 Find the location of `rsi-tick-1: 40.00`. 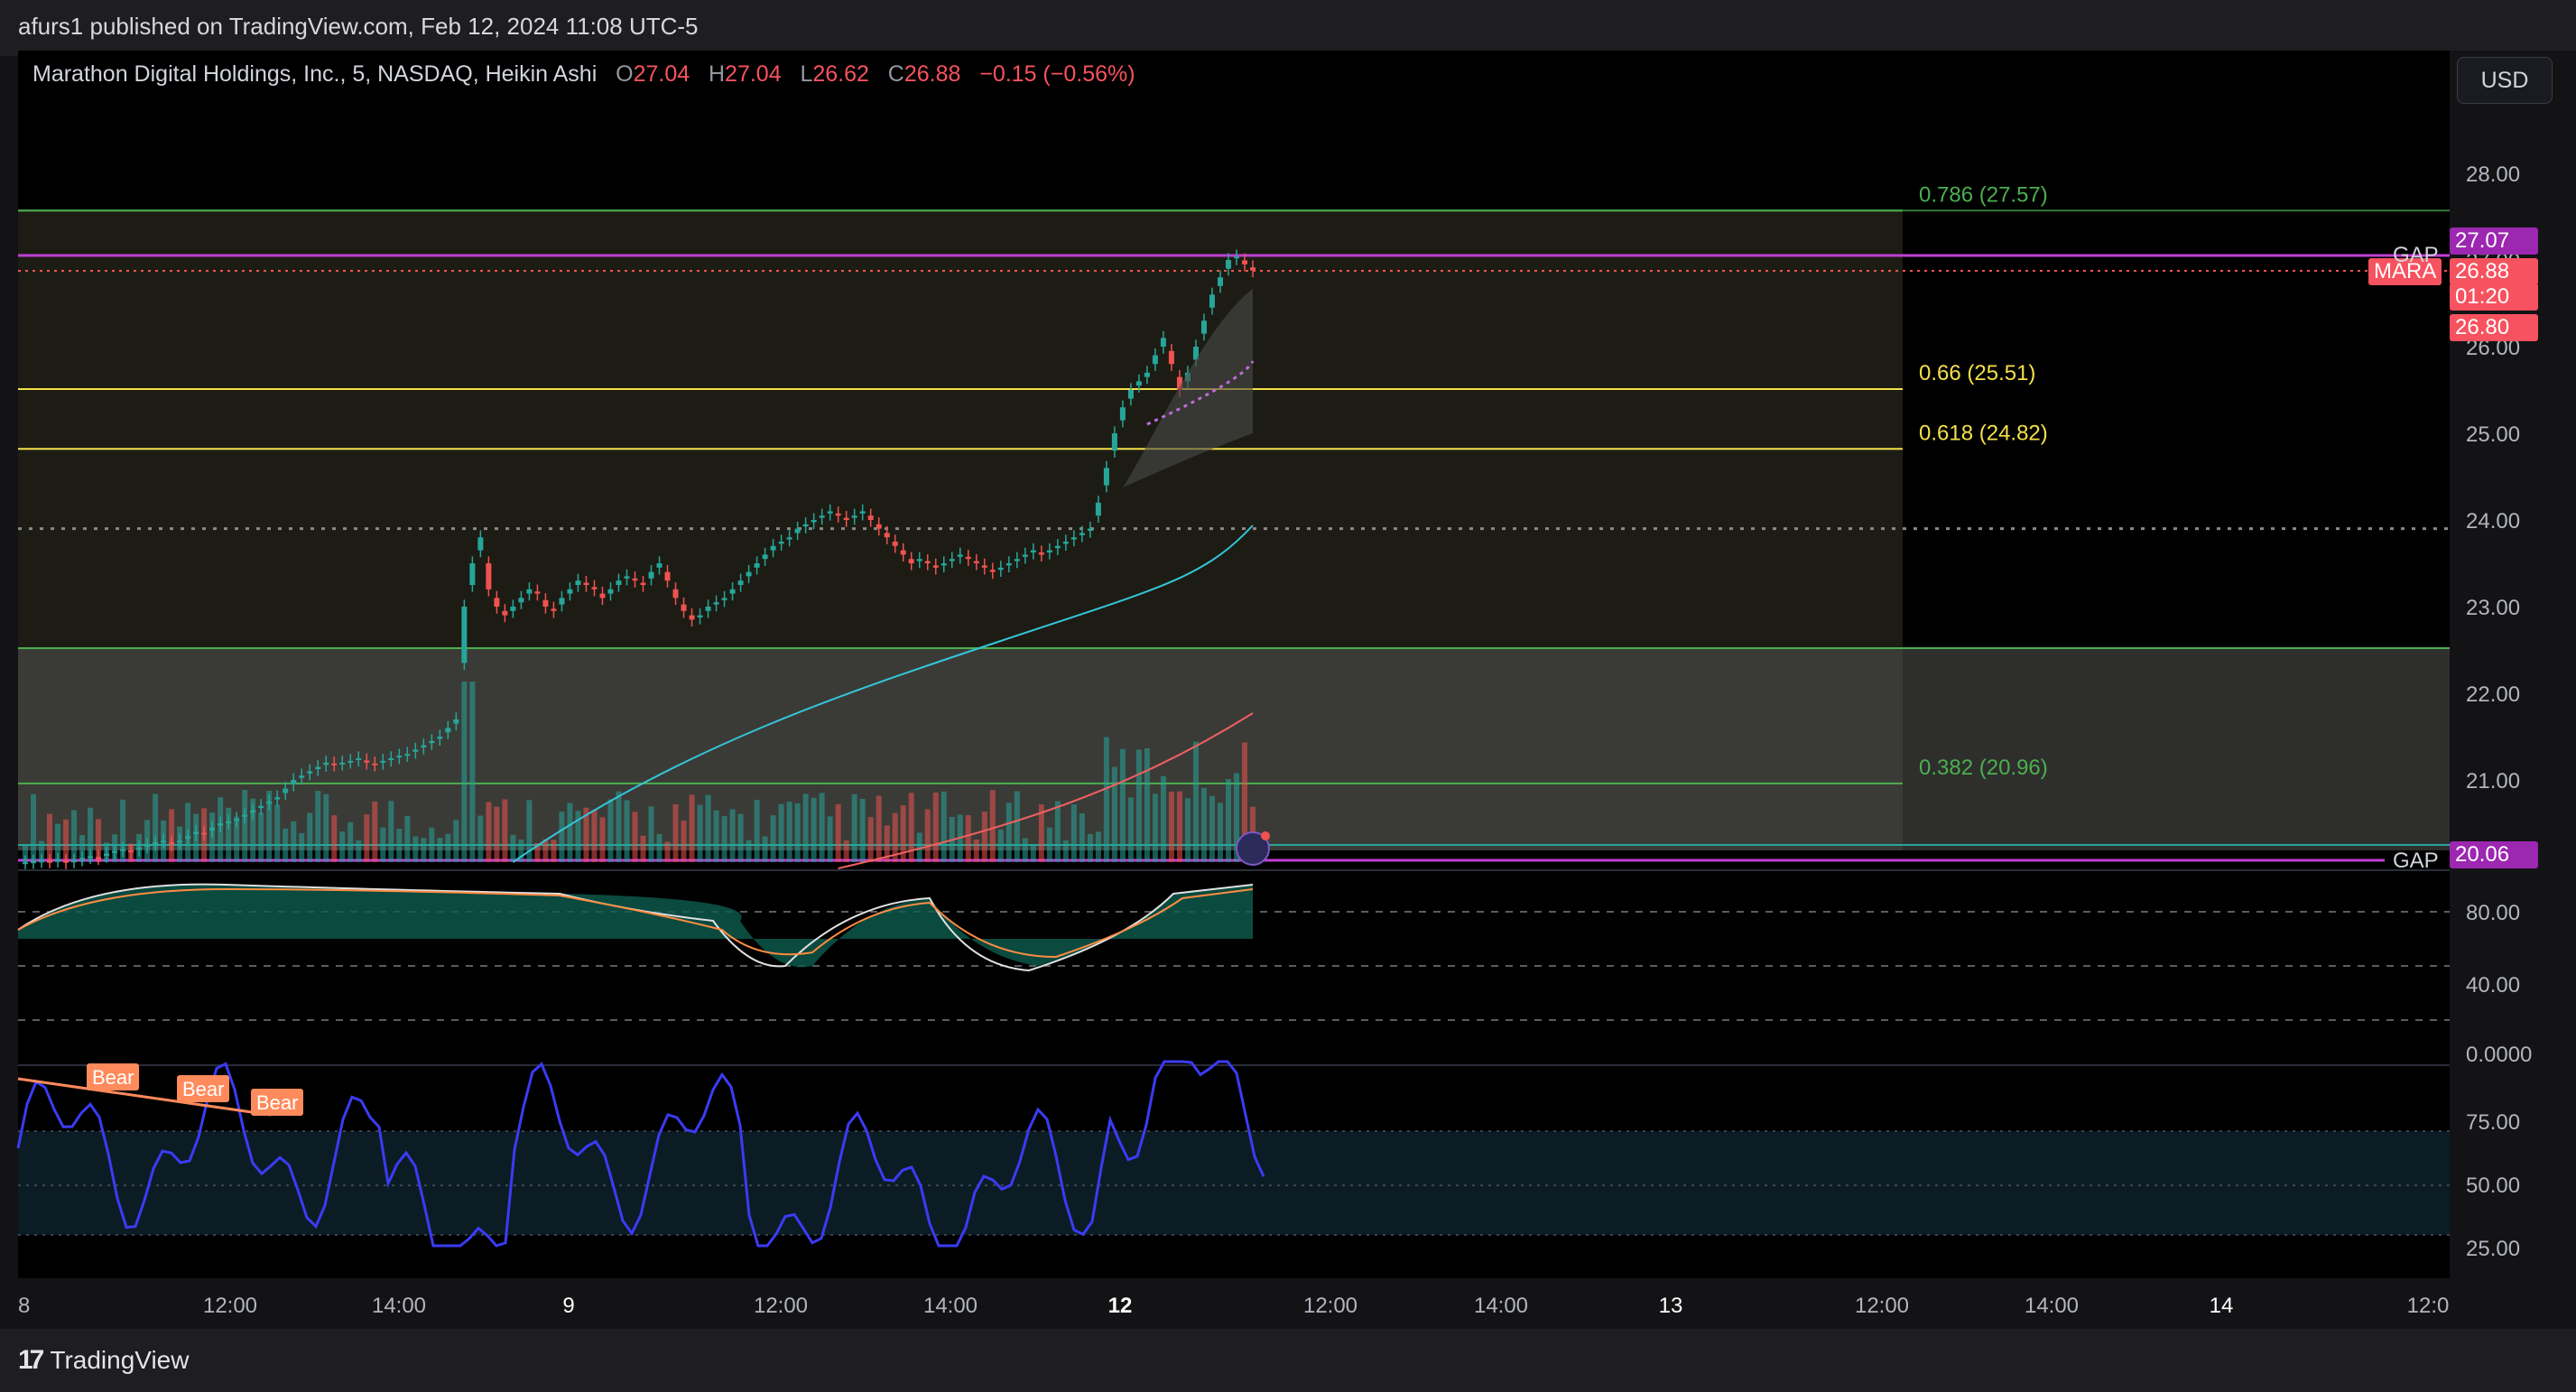

rsi-tick-1: 40.00 is located at coordinates (2493, 986).